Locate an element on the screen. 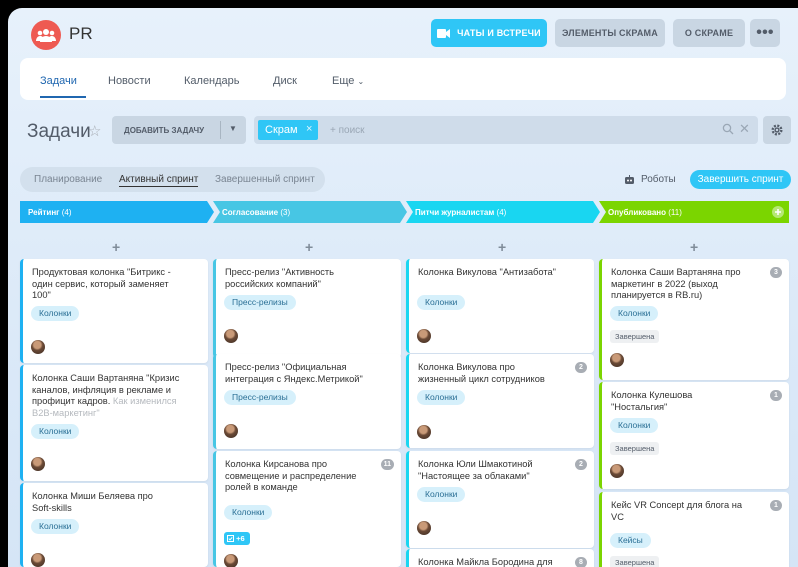  robot-icon is located at coordinates (629, 179).